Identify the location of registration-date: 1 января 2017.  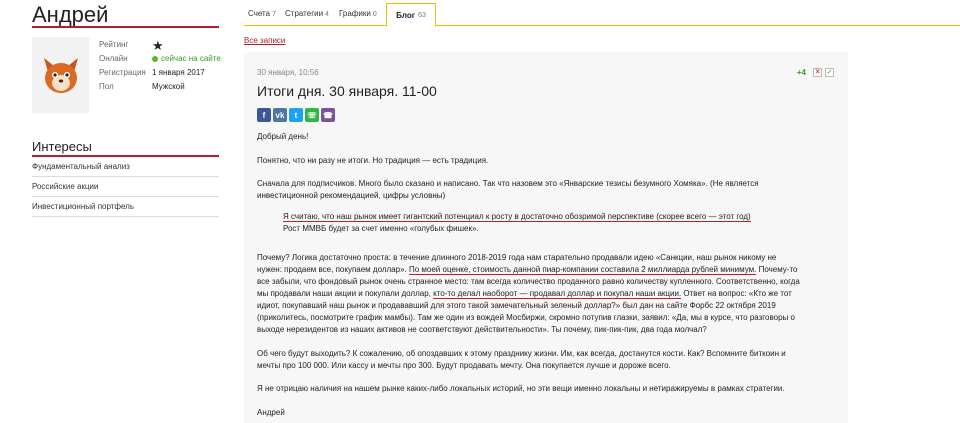
(178, 72).